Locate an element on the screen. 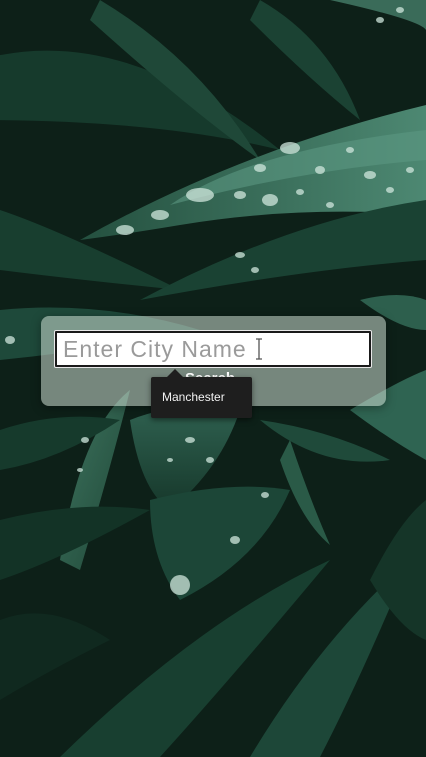 The width and height of the screenshot is (426, 757). city-search-input is located at coordinates (213, 349).